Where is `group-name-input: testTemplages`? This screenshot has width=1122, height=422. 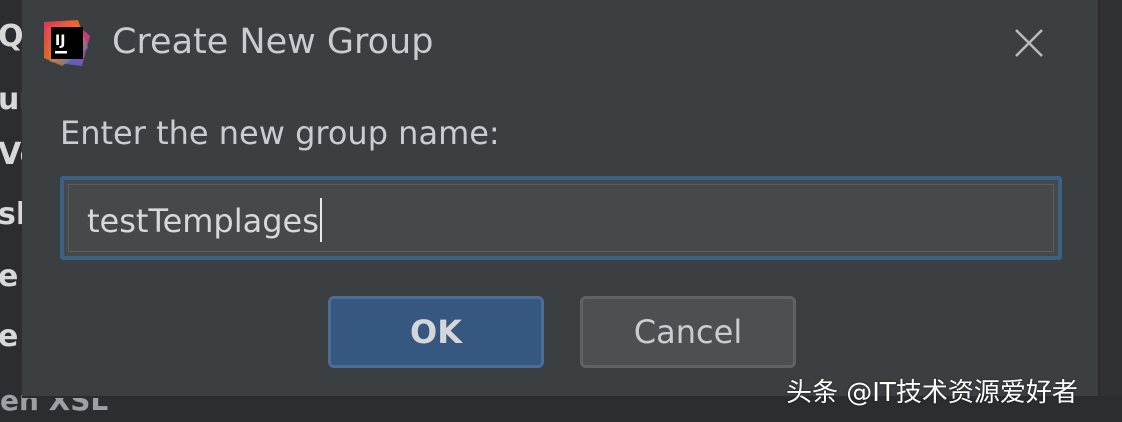
group-name-input: testTemplages is located at coordinates (561, 218).